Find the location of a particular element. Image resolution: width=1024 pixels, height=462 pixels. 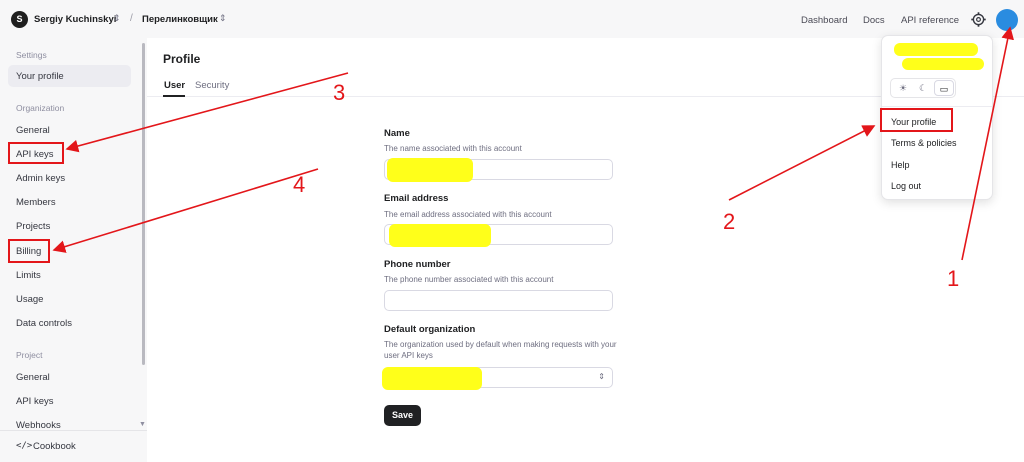

name-help: The name associated with this account is located at coordinates (453, 148).